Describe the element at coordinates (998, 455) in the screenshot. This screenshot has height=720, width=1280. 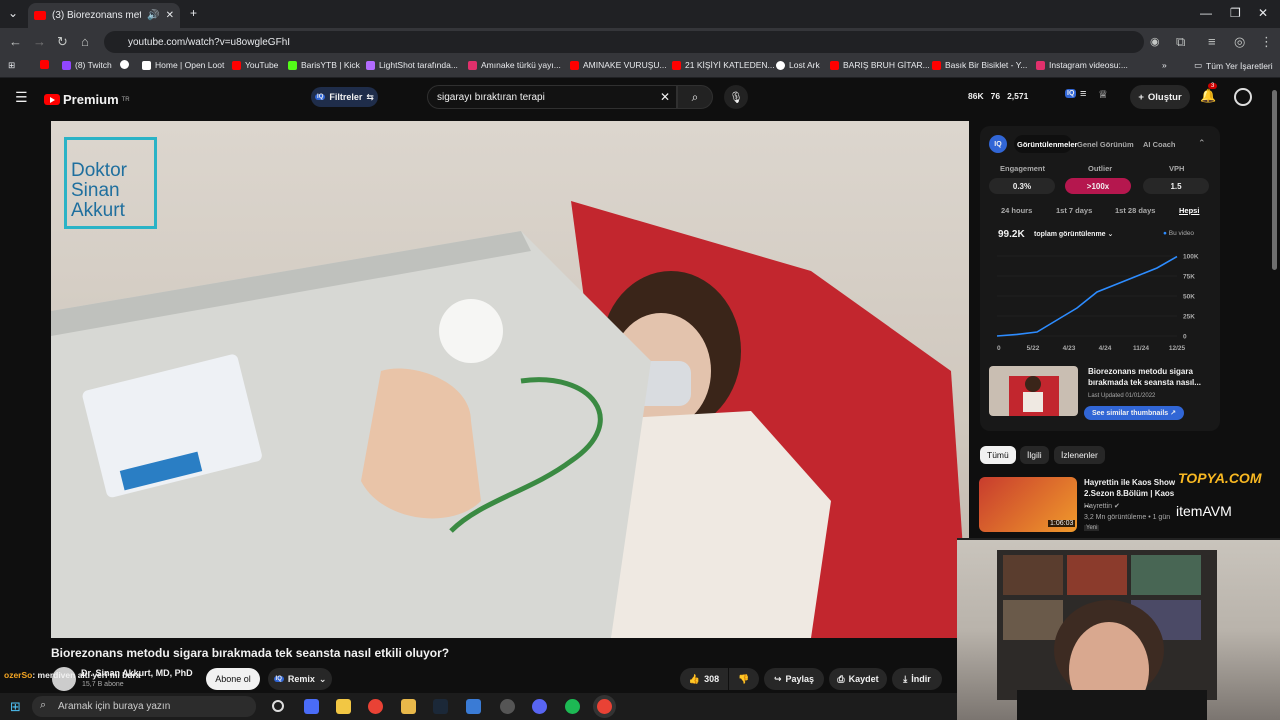
I see `chip-all: Tümü` at that location.